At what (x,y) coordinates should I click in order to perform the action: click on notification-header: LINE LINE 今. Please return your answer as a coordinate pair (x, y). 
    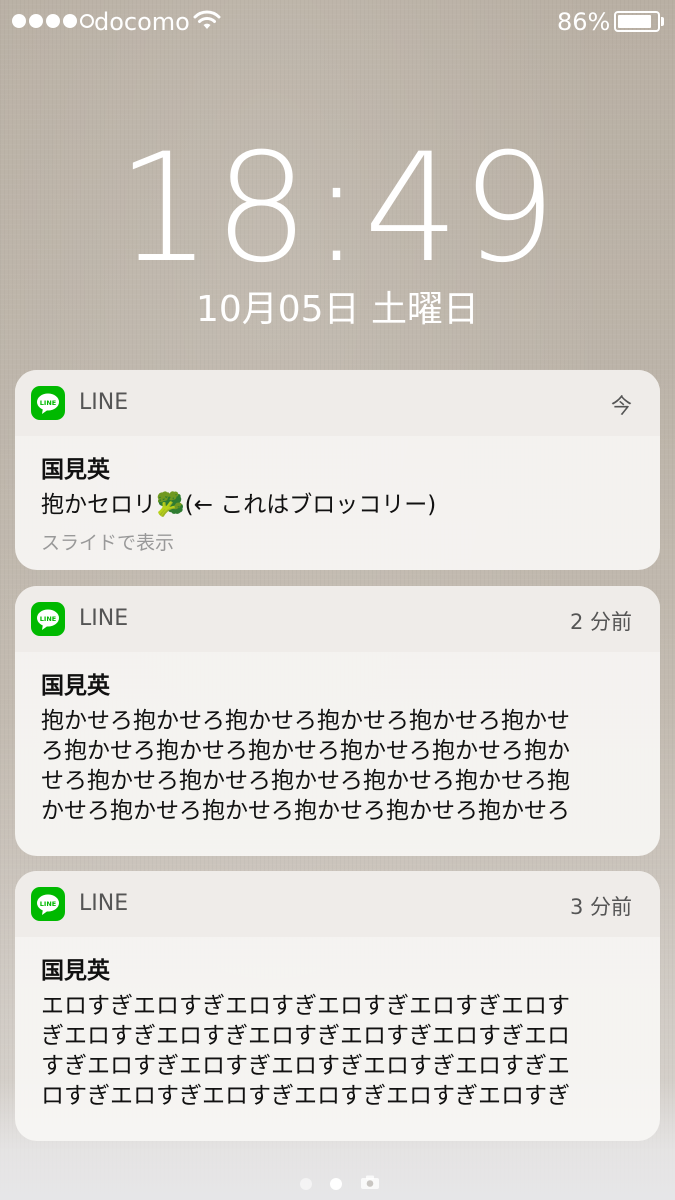
    Looking at the image, I should click on (337, 403).